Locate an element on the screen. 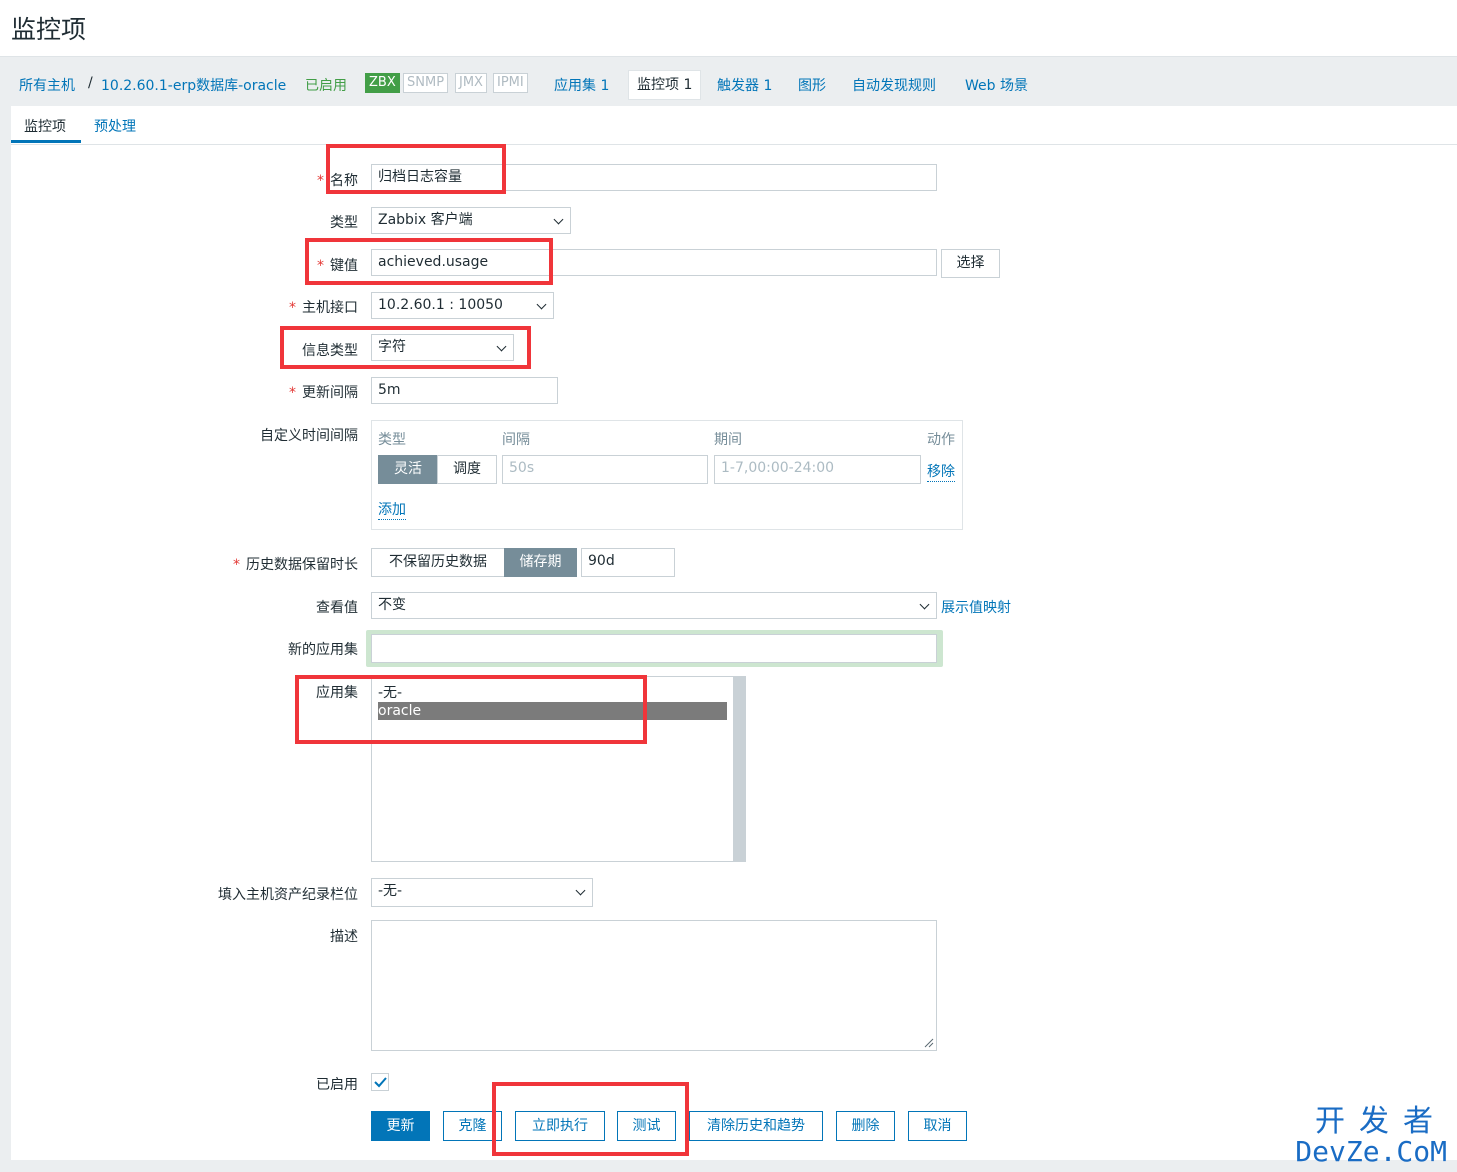 Image resolution: width=1457 pixels, height=1172 pixels. history-no-keep-toggle: 不保留历史数据 is located at coordinates (438, 562).